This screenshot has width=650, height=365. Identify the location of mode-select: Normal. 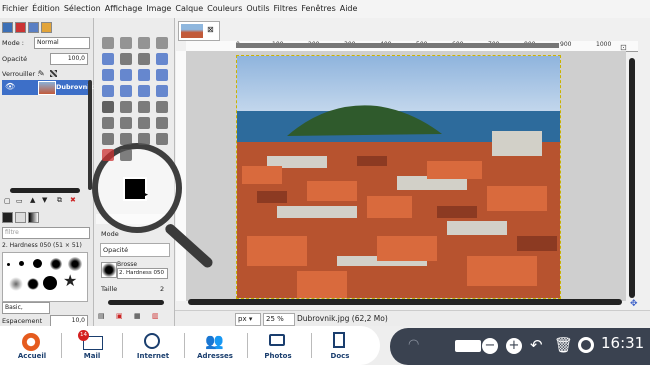
(62, 43).